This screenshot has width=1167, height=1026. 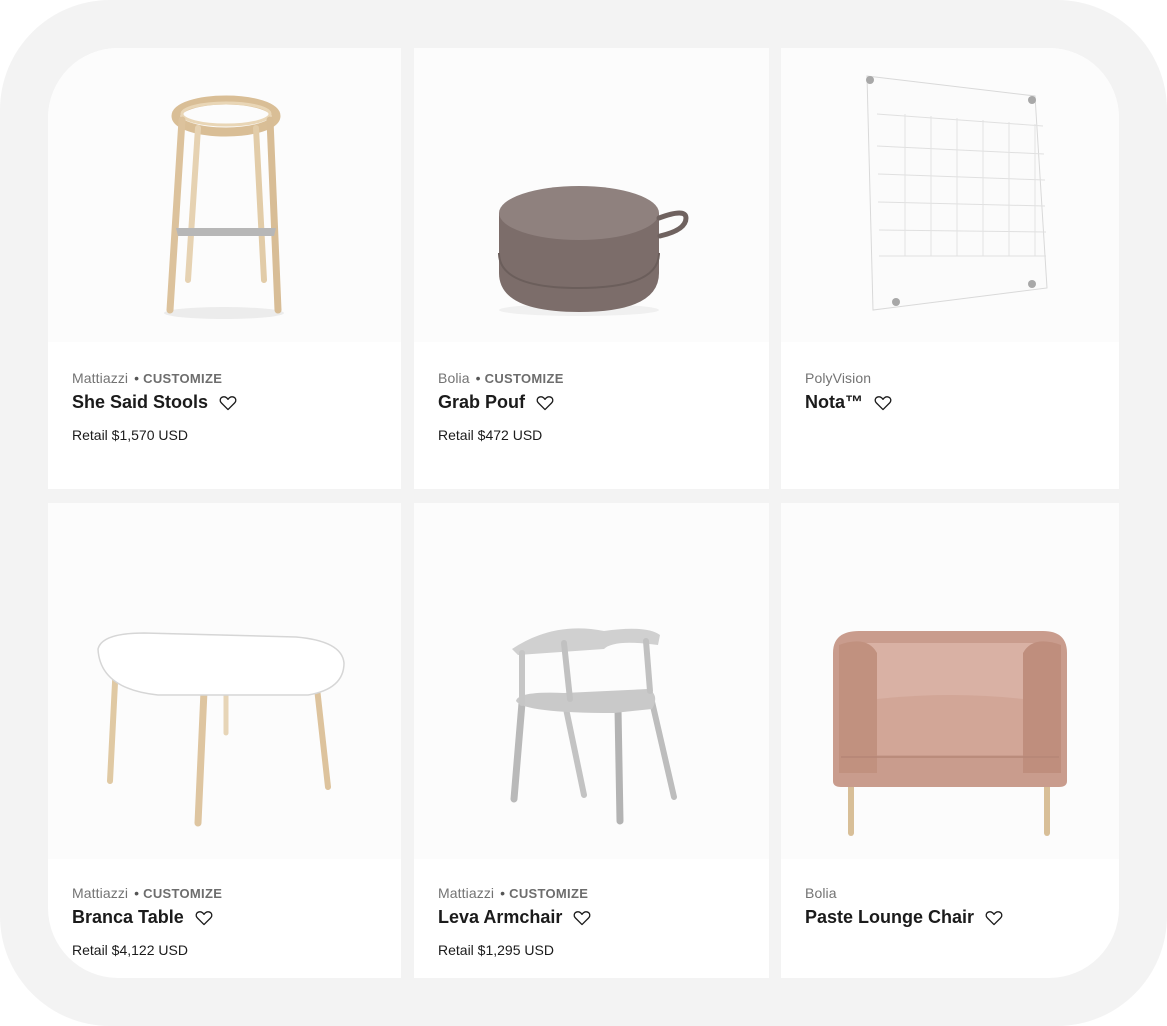 I want to click on product-brand: Bolia • CUSTOMIZE, so click(x=501, y=378).